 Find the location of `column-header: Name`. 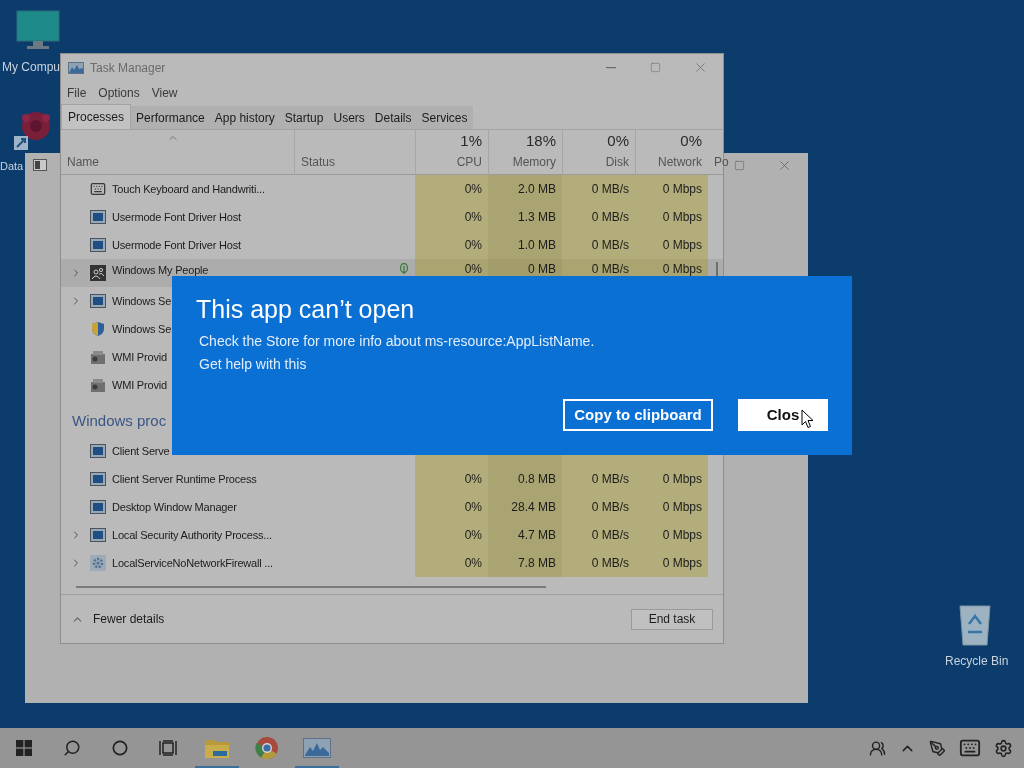

column-header: Name is located at coordinates (180, 161).